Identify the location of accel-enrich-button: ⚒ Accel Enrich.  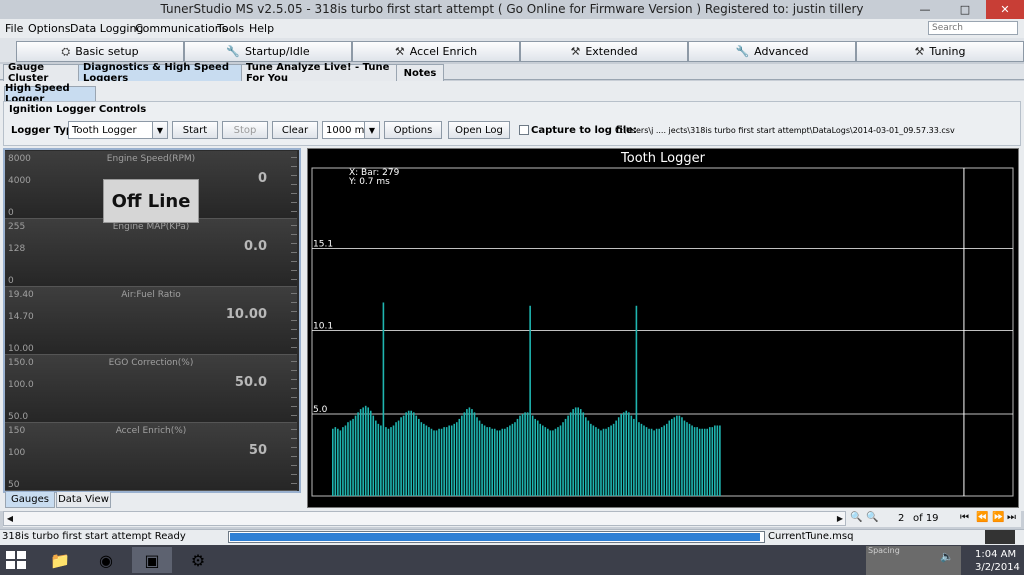
(436, 51).